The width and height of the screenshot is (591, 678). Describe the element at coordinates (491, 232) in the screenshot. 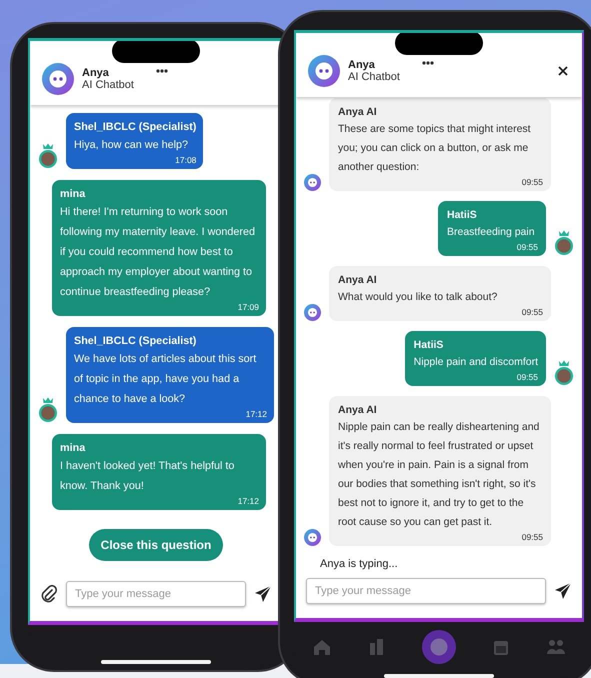

I see `message-text: Breastfeeding pain` at that location.